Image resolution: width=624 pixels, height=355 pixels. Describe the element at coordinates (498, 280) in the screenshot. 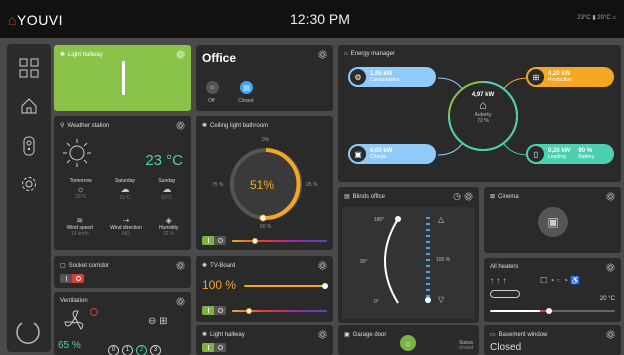

I see `arrows-up-icon: ↑ ↑ ↑` at that location.